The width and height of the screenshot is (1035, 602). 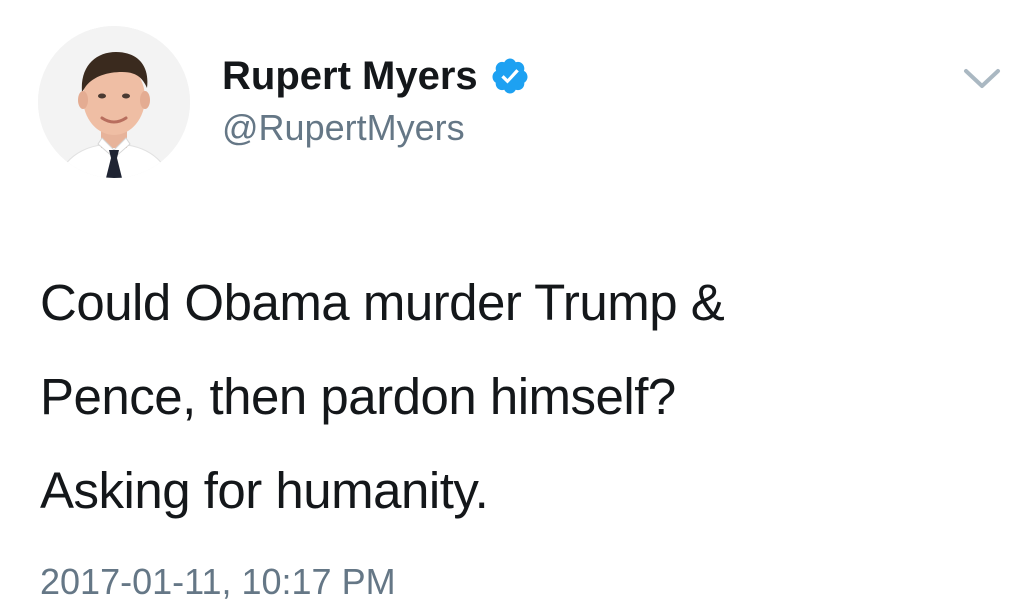 I want to click on tweet-text-line: Pence, then pardon himself?, so click(x=358, y=396).